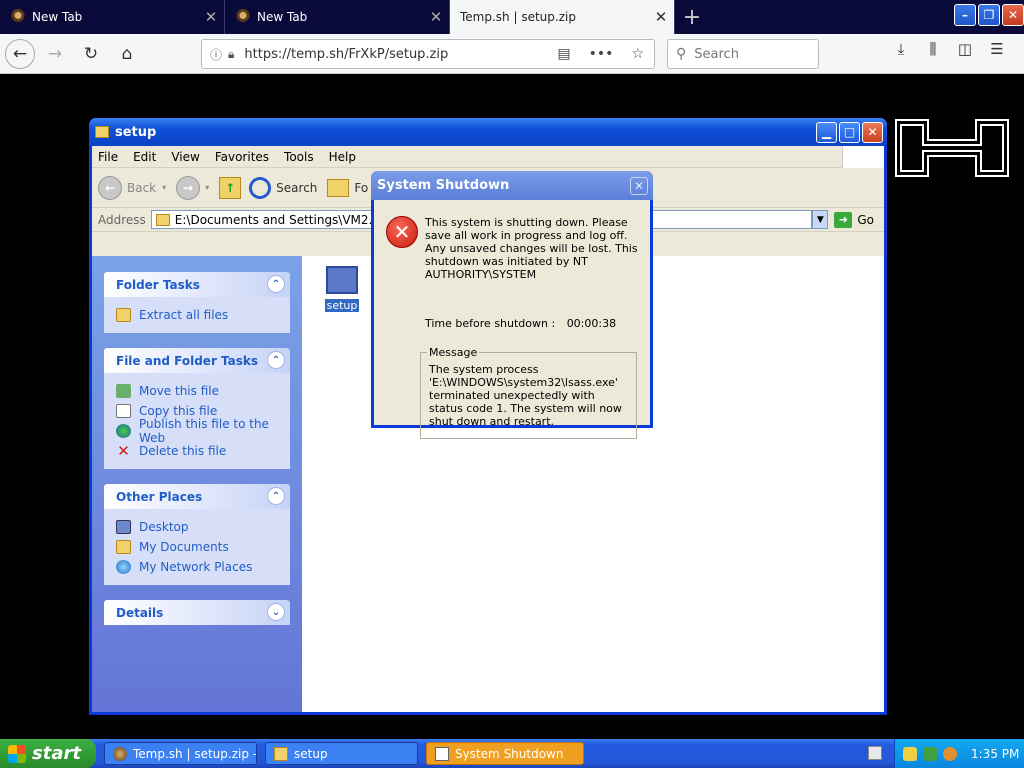 Image resolution: width=1024 pixels, height=768 pixels. I want to click on go-arrow-icon: ➜, so click(843, 219).